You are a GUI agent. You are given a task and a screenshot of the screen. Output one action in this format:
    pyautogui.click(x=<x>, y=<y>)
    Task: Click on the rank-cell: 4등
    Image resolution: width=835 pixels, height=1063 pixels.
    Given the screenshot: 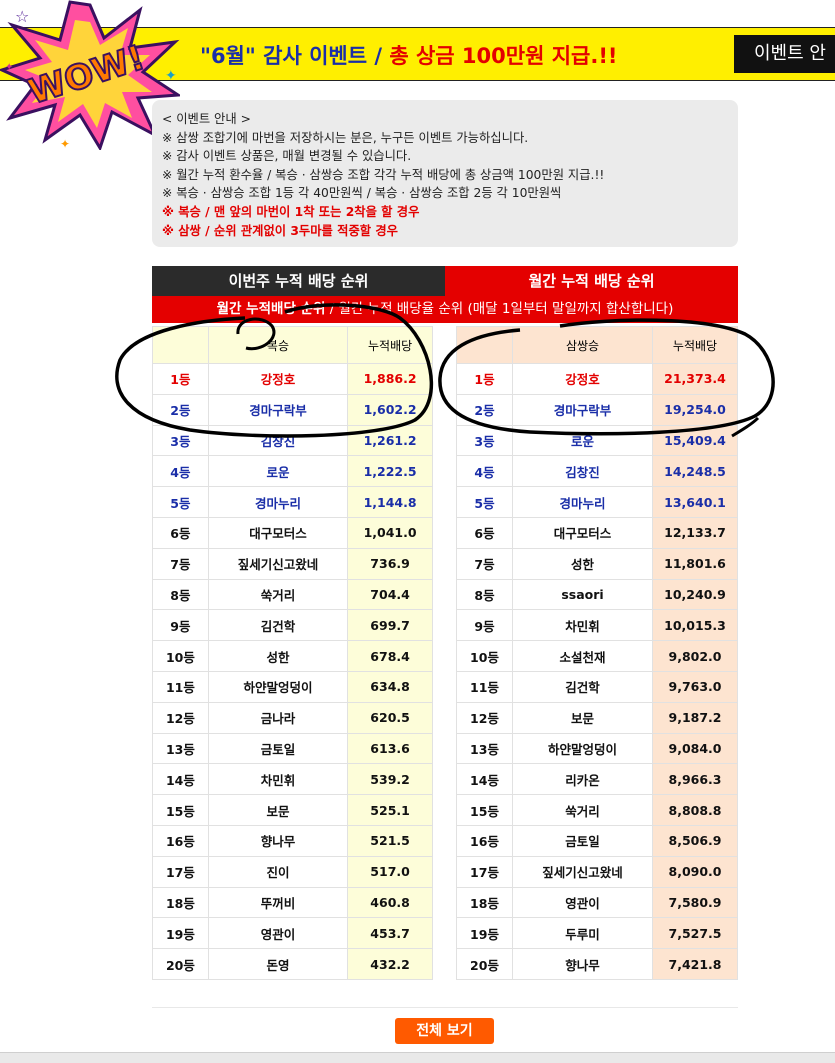 What is the action you would take?
    pyautogui.click(x=180, y=471)
    